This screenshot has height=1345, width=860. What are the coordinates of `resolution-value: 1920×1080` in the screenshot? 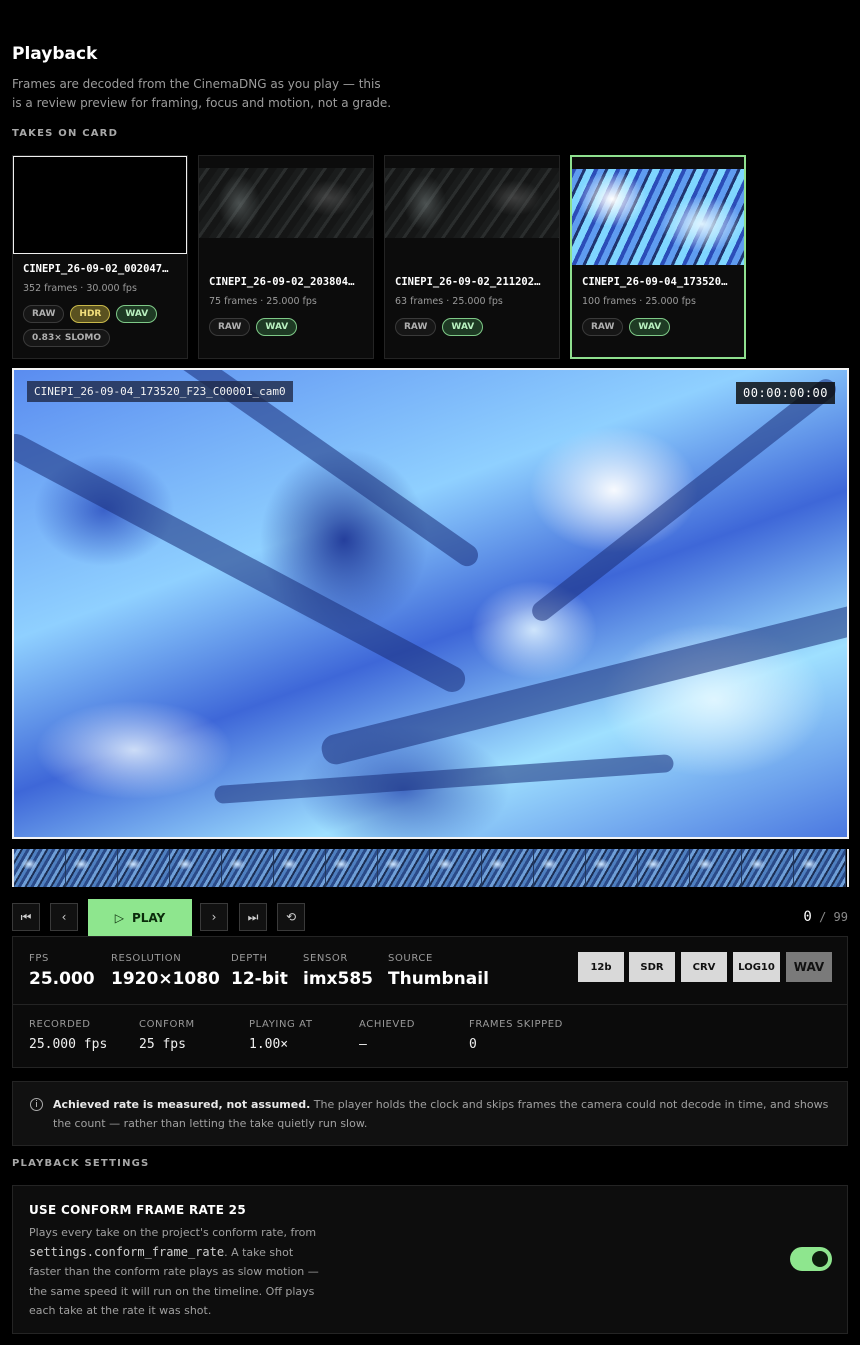 It's located at (165, 979).